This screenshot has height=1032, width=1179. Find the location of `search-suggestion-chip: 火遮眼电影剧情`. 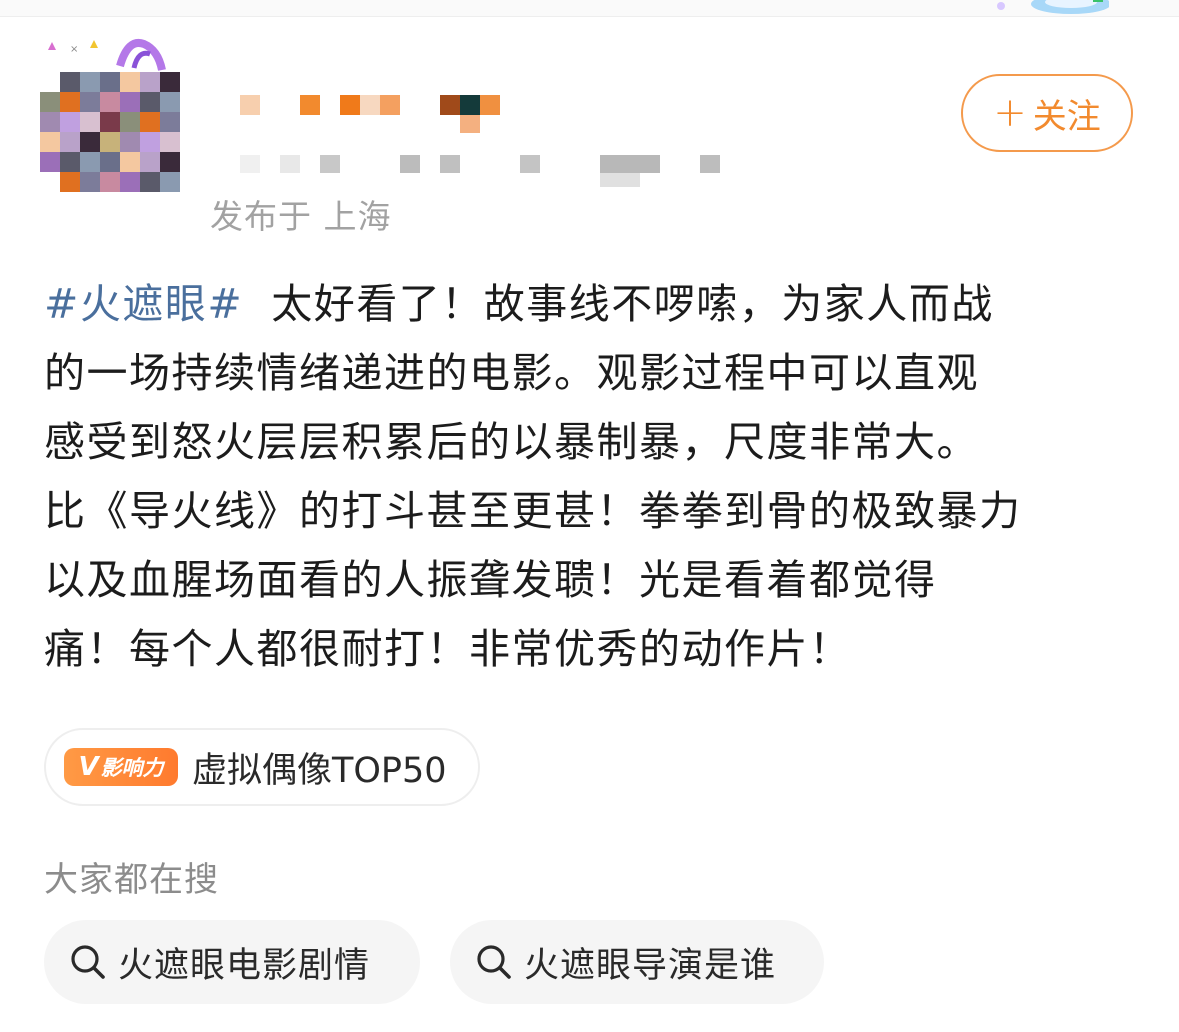

search-suggestion-chip: 火遮眼电影剧情 is located at coordinates (232, 962).